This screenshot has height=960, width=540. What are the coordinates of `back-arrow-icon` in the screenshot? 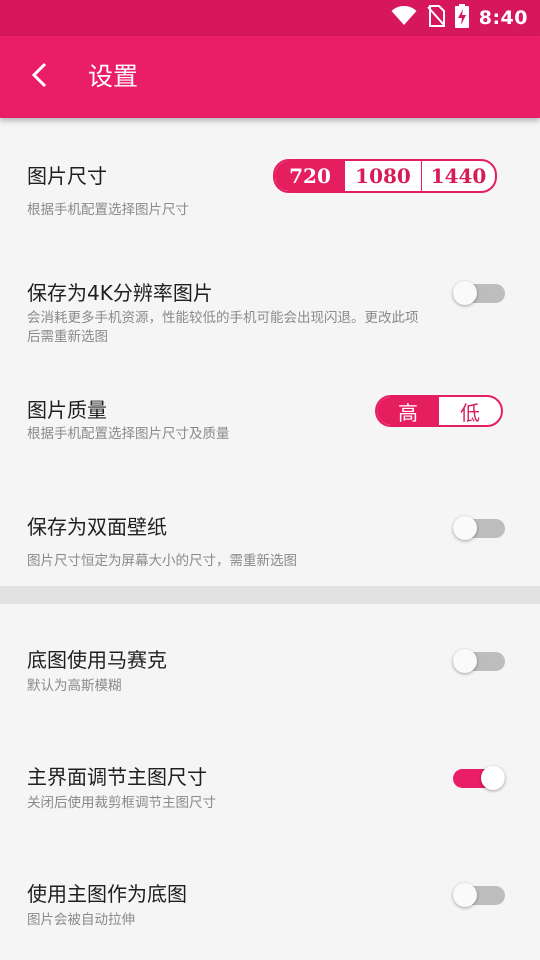 It's located at (40, 77).